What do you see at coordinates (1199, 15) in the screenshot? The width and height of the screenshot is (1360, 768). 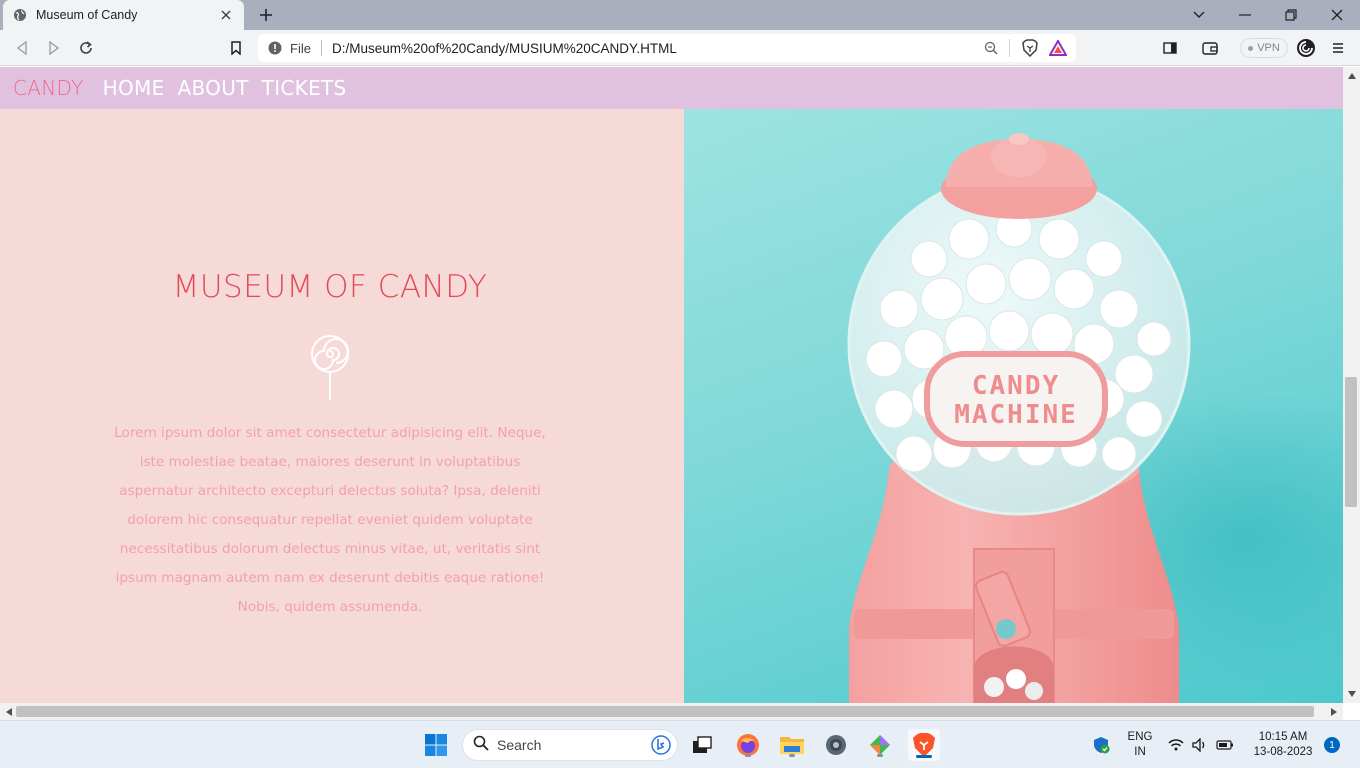 I see `tab-search-chevron-icon` at bounding box center [1199, 15].